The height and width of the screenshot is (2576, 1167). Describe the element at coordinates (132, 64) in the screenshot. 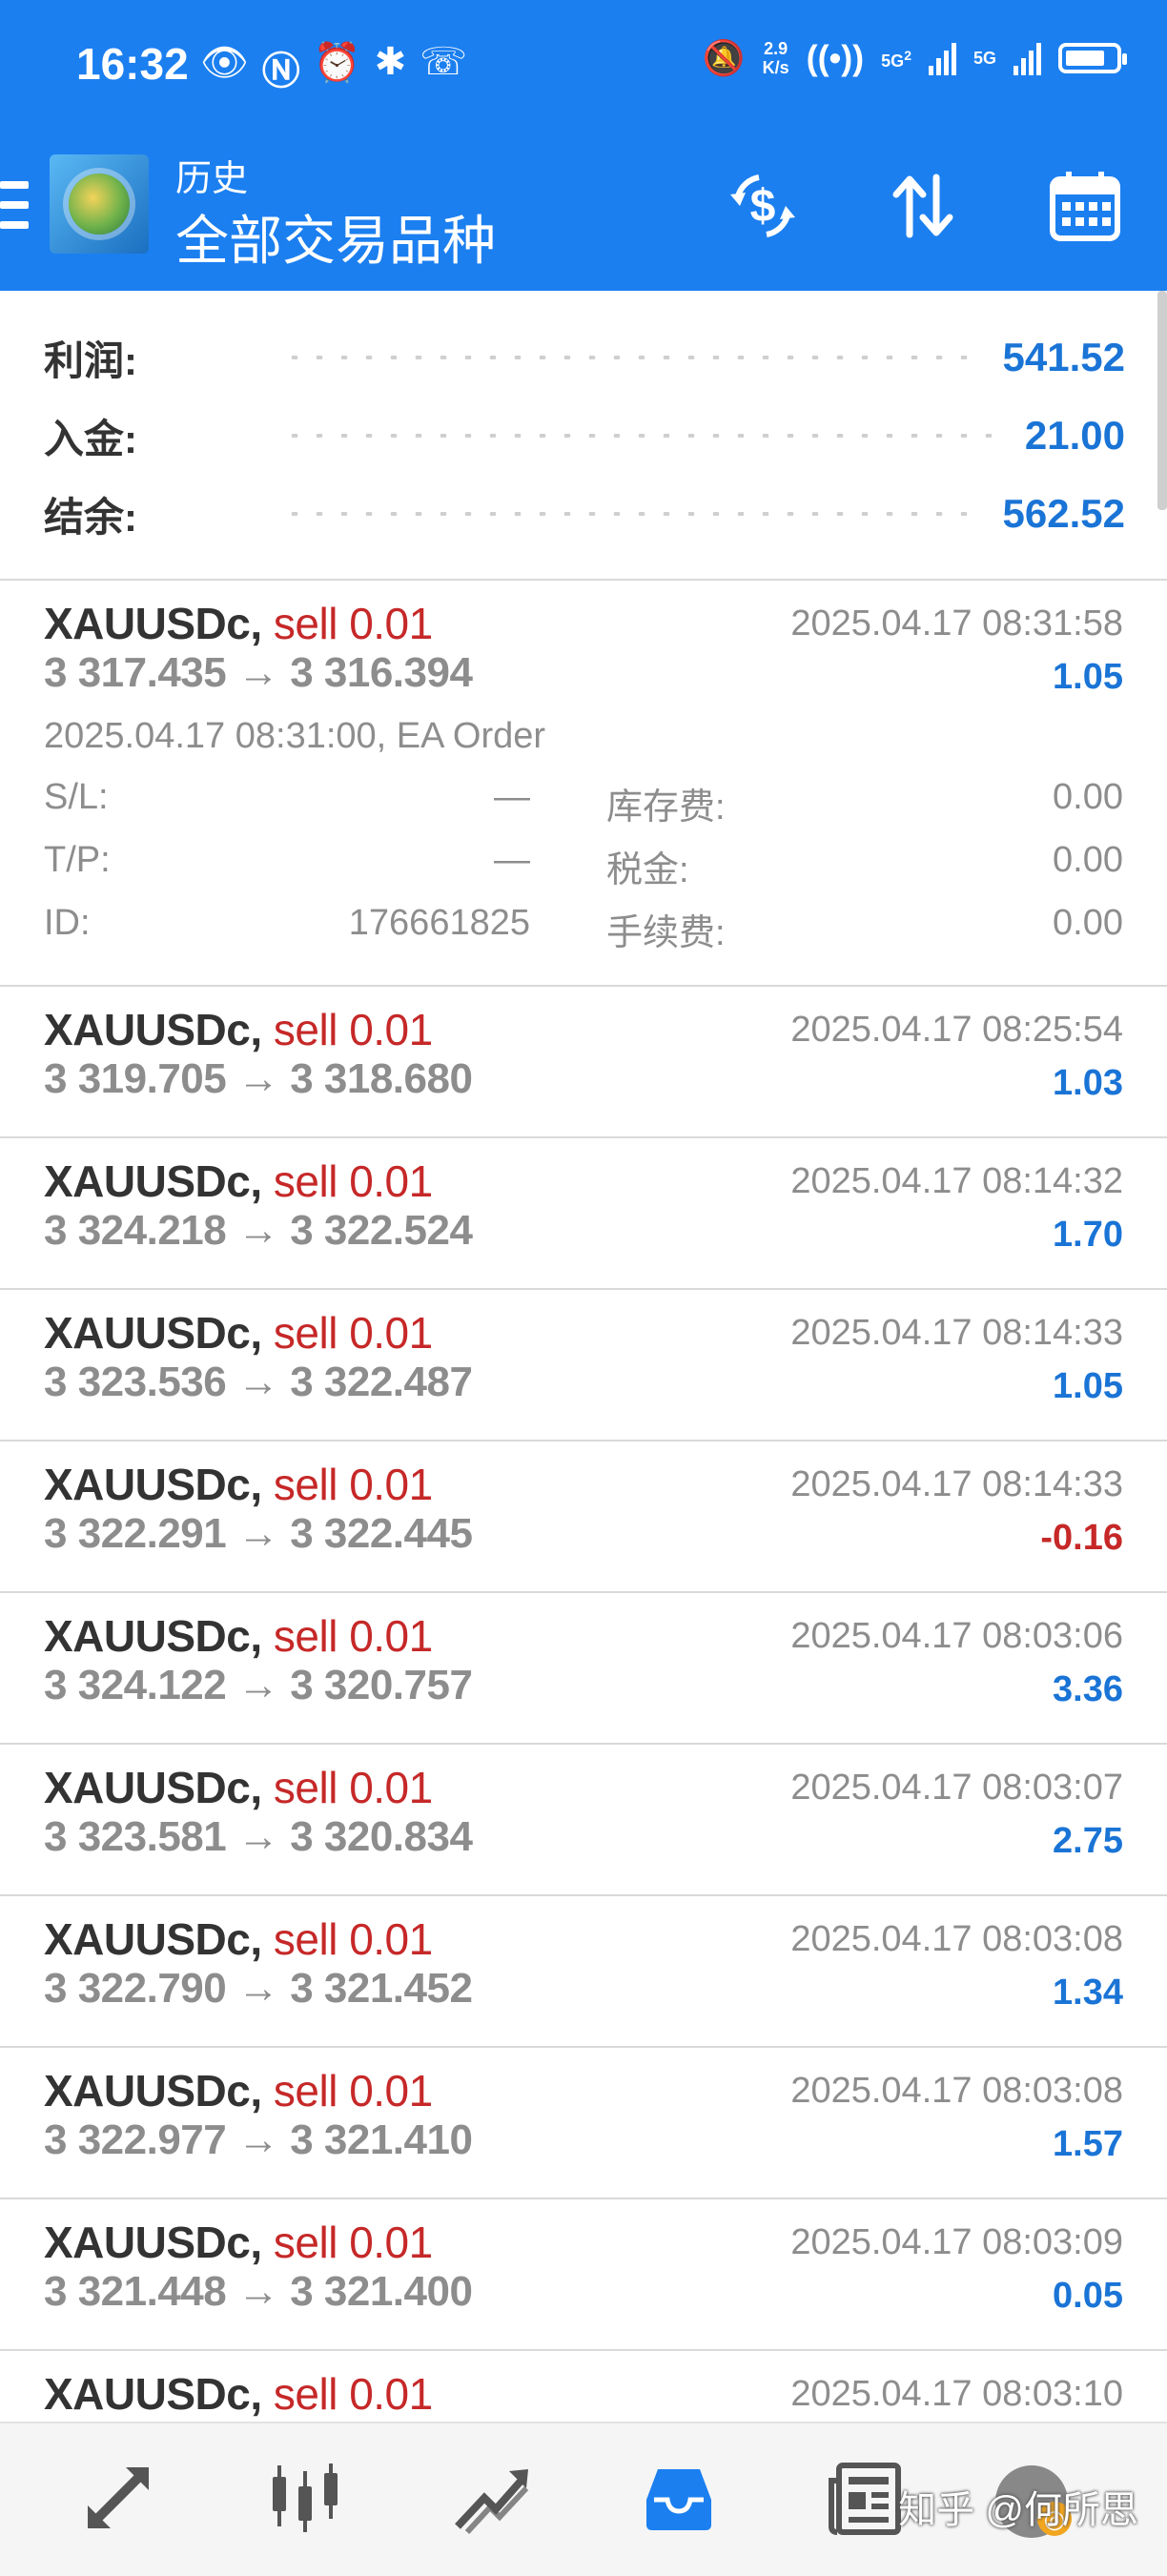

I see `status-clock: 16:32` at that location.